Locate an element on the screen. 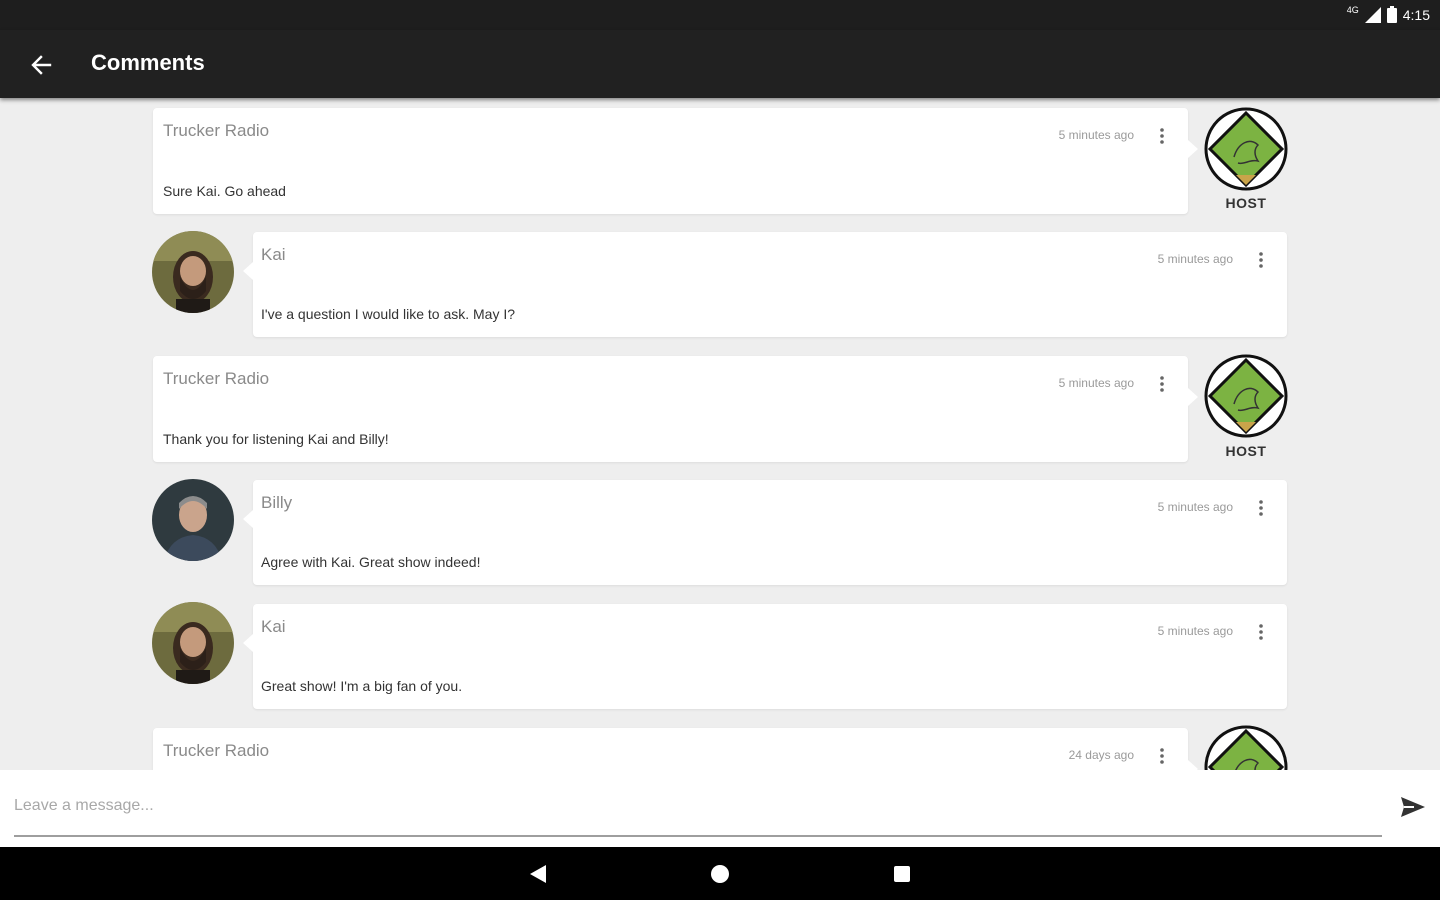 The width and height of the screenshot is (1440, 900). status-bar: 4G 4:15 is located at coordinates (720, 15).